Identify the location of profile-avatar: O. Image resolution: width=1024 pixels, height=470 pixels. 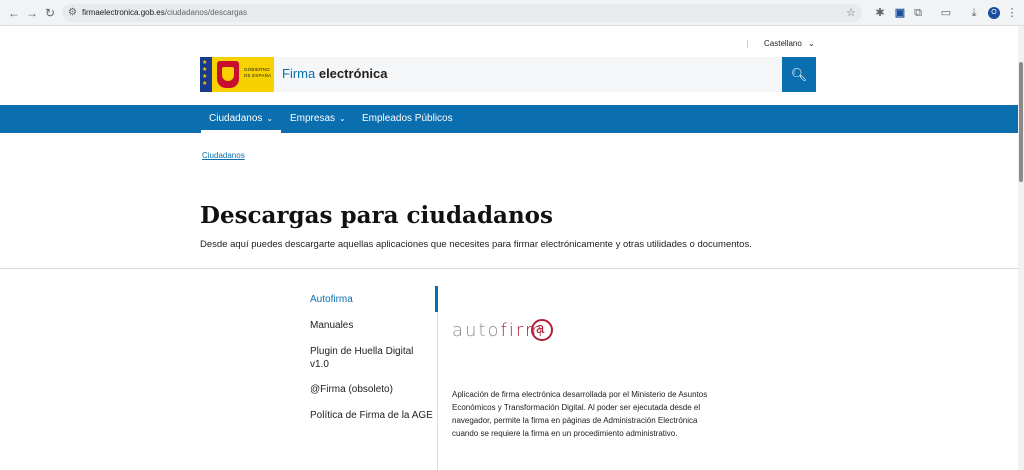
(994, 13).